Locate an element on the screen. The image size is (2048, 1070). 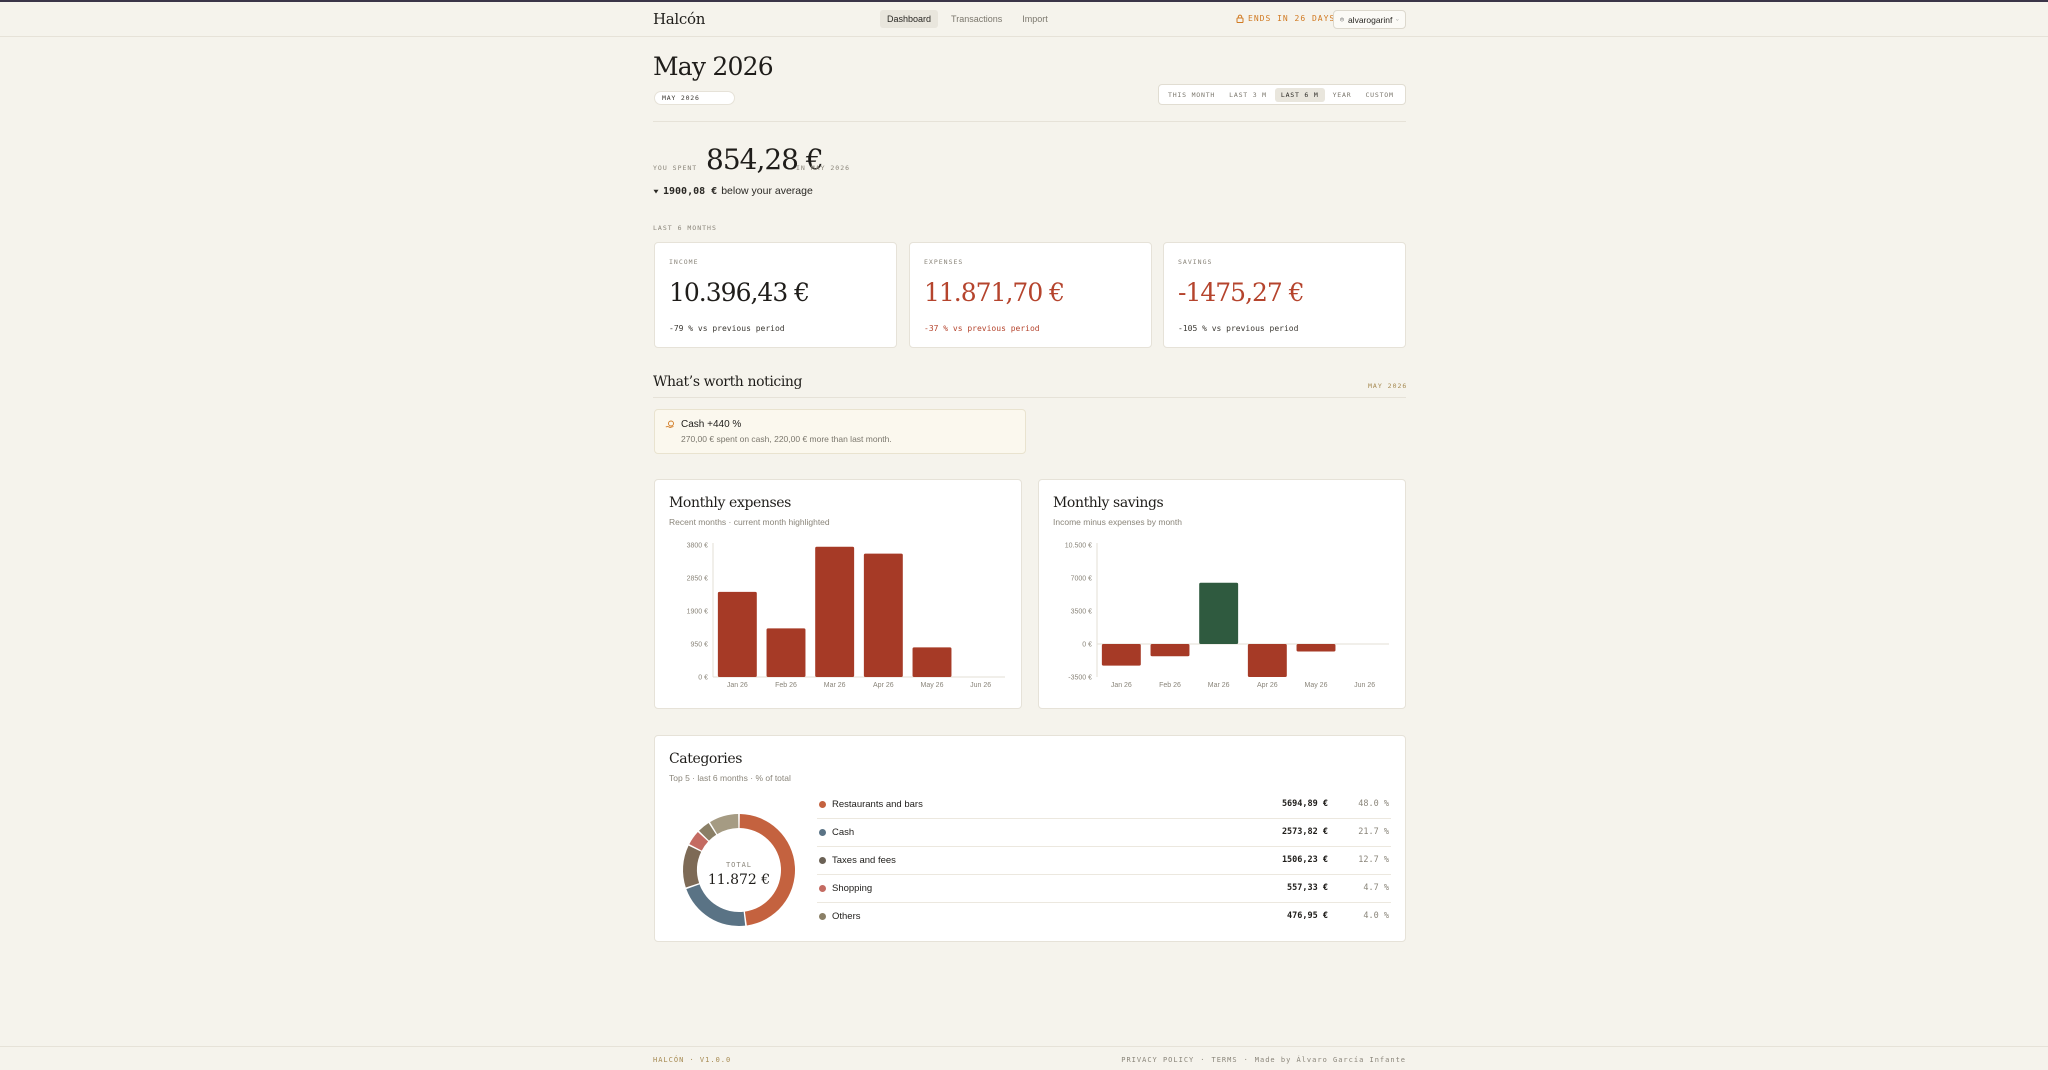
spent-label: YOU SPENT is located at coordinates (675, 168).